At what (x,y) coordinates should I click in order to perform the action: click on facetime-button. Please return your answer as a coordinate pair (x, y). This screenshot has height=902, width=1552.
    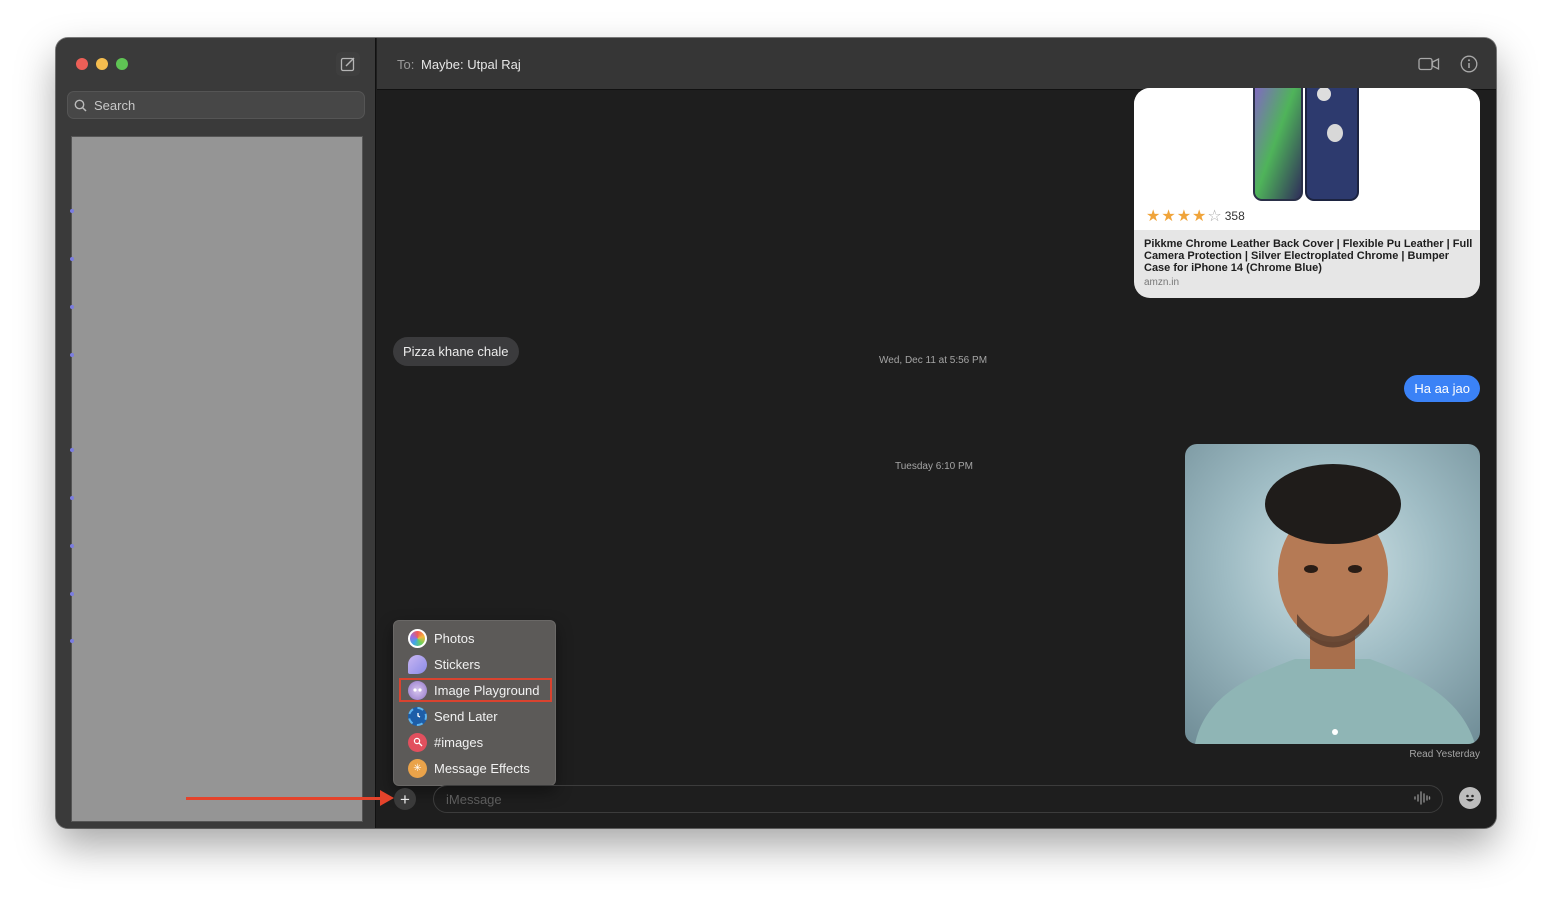
    Looking at the image, I should click on (1429, 64).